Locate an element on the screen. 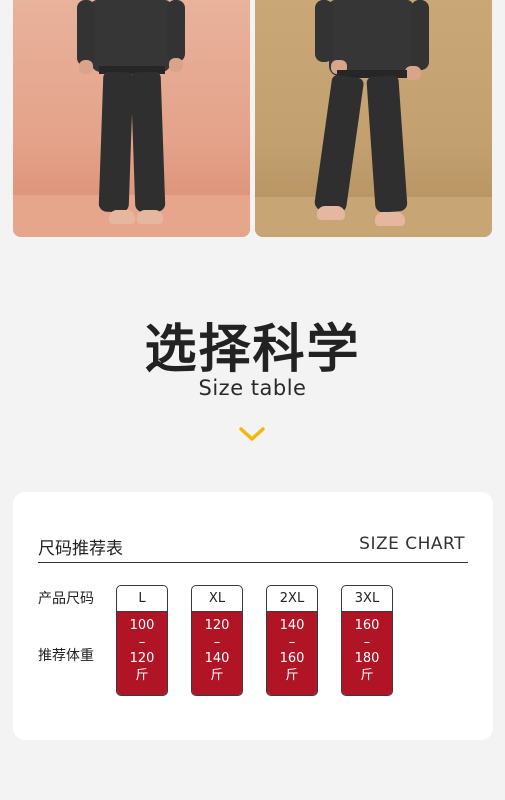 The height and width of the screenshot is (800, 505). chevron-down-icon is located at coordinates (252, 434).